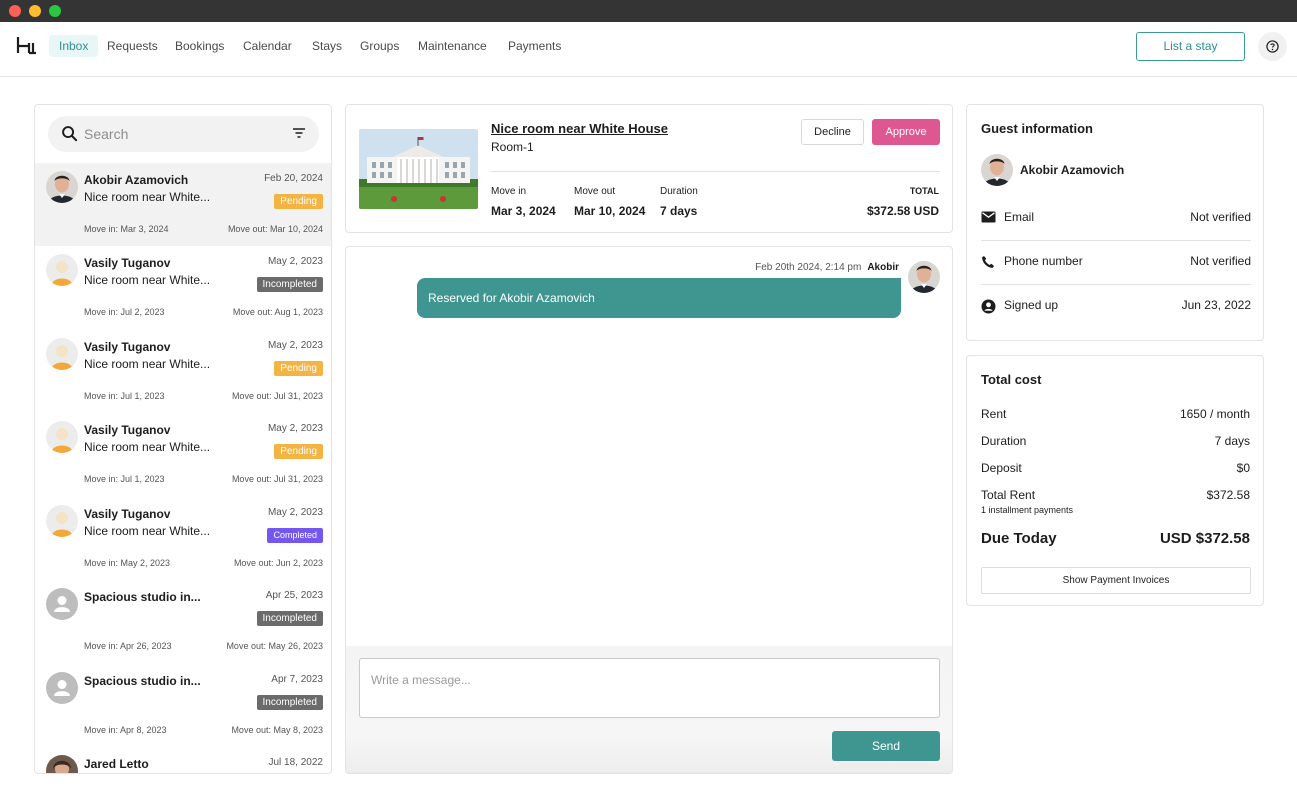 The width and height of the screenshot is (1297, 800). I want to click on nav-requests: Requests, so click(132, 46).